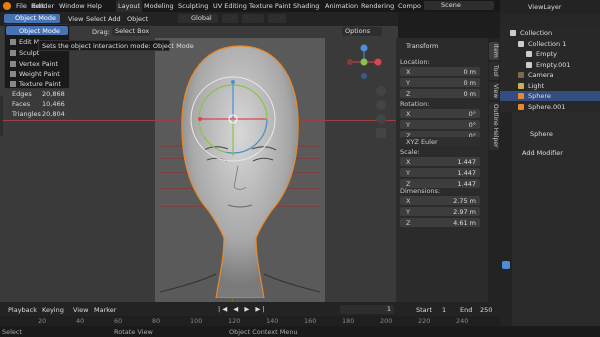 This screenshot has width=600, height=337. I want to click on outliner-row: Light, so click(550, 86).